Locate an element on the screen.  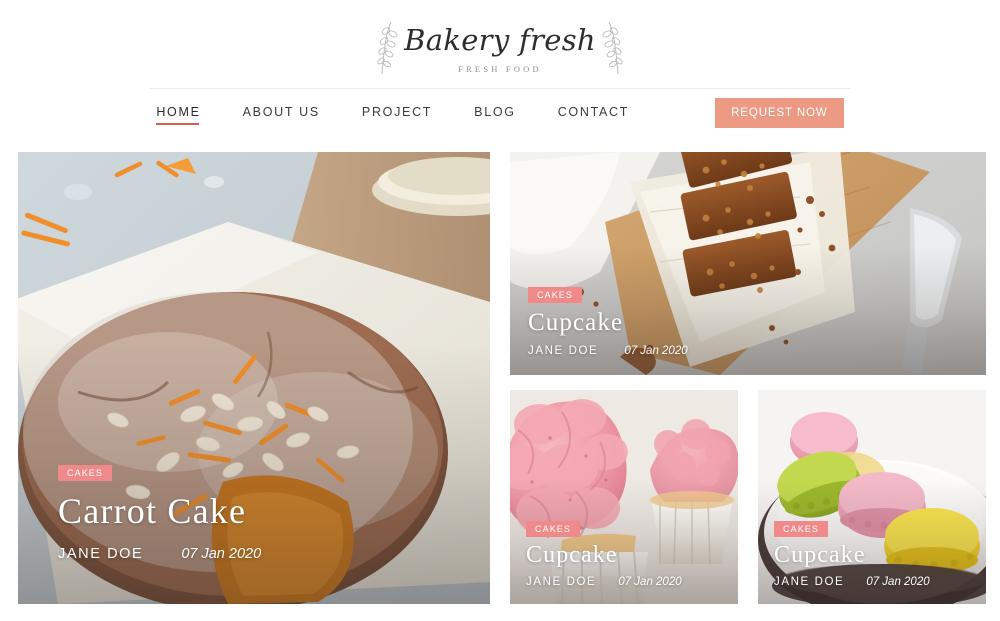
post-card-cupcake-bottom-right: CAKES Cupcake JANE DOE 07 Jan 2020 is located at coordinates (872, 497).